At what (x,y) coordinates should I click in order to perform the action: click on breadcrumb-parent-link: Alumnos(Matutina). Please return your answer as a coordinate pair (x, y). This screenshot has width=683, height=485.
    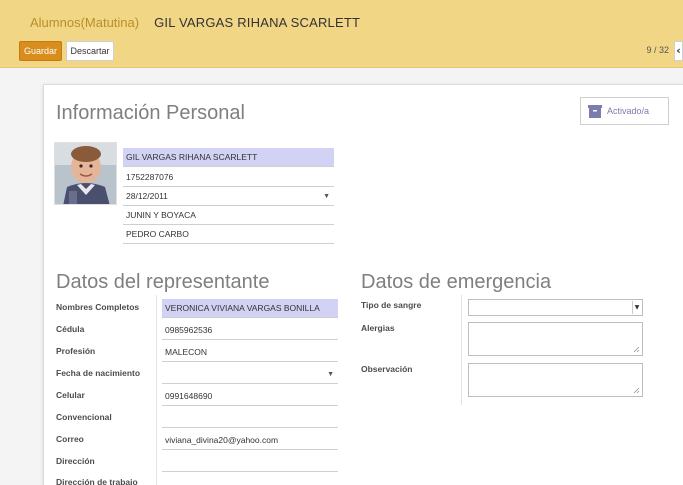
    Looking at the image, I should click on (84, 22).